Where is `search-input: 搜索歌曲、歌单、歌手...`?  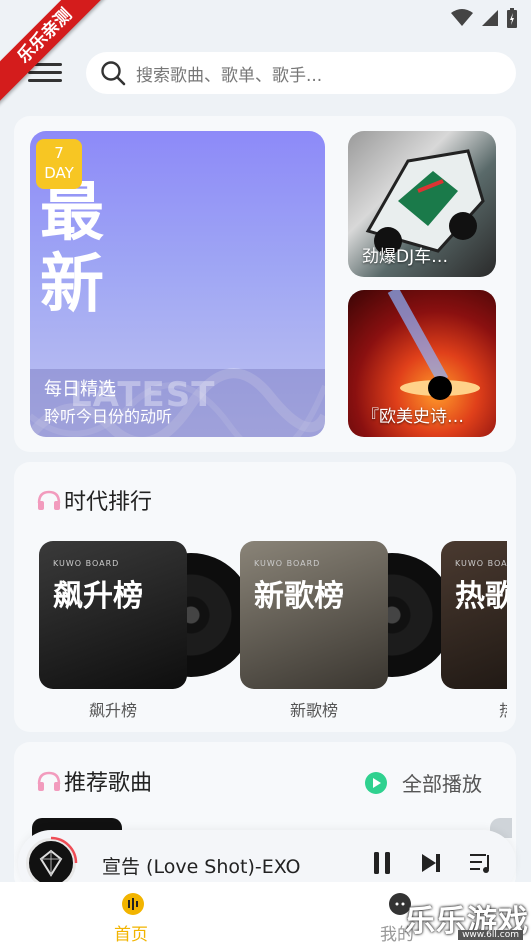 search-input: 搜索歌曲、歌单、歌手... is located at coordinates (301, 73).